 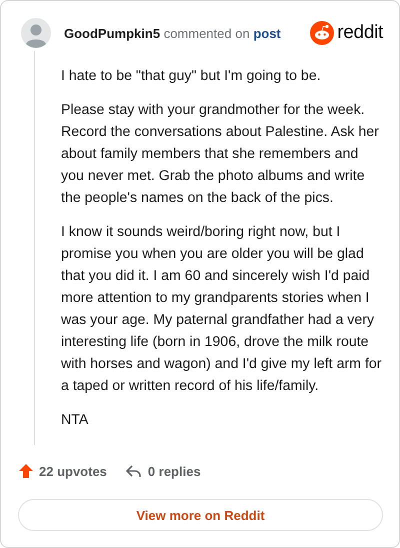 I want to click on comment-attribution: GoodPumpkin5 commented on post, so click(x=173, y=33).